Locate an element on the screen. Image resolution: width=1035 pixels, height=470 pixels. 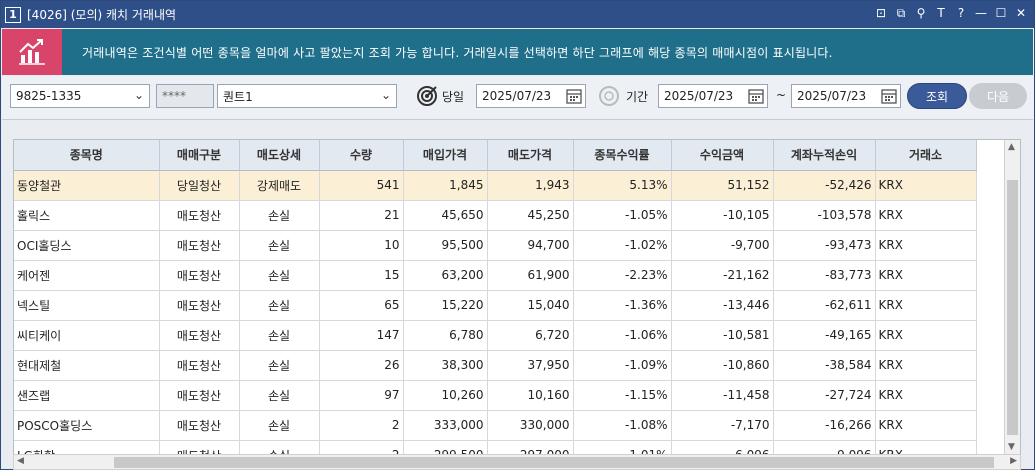
today-date-input: 2025/07/23 is located at coordinates (531, 96).